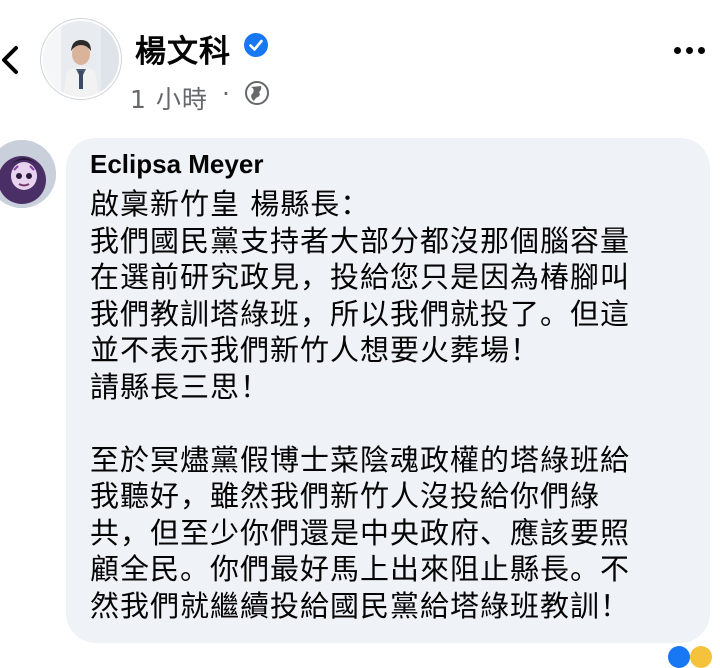 The image size is (720, 668). I want to click on comment-line: 我們國民黨支持者大部分都沒那個腦容量, so click(360, 240).